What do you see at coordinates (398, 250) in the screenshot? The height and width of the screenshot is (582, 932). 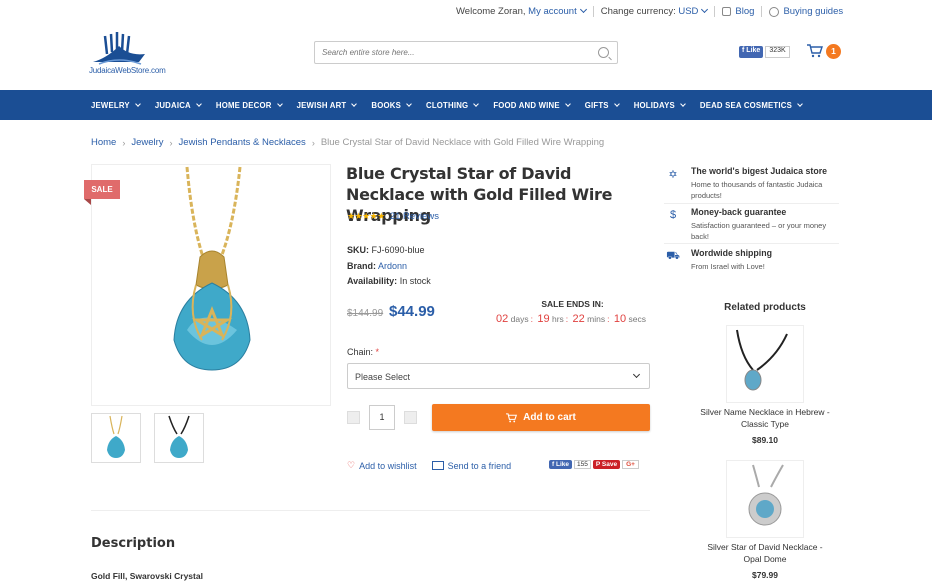 I see `sku-value: FJ-6090-blue` at bounding box center [398, 250].